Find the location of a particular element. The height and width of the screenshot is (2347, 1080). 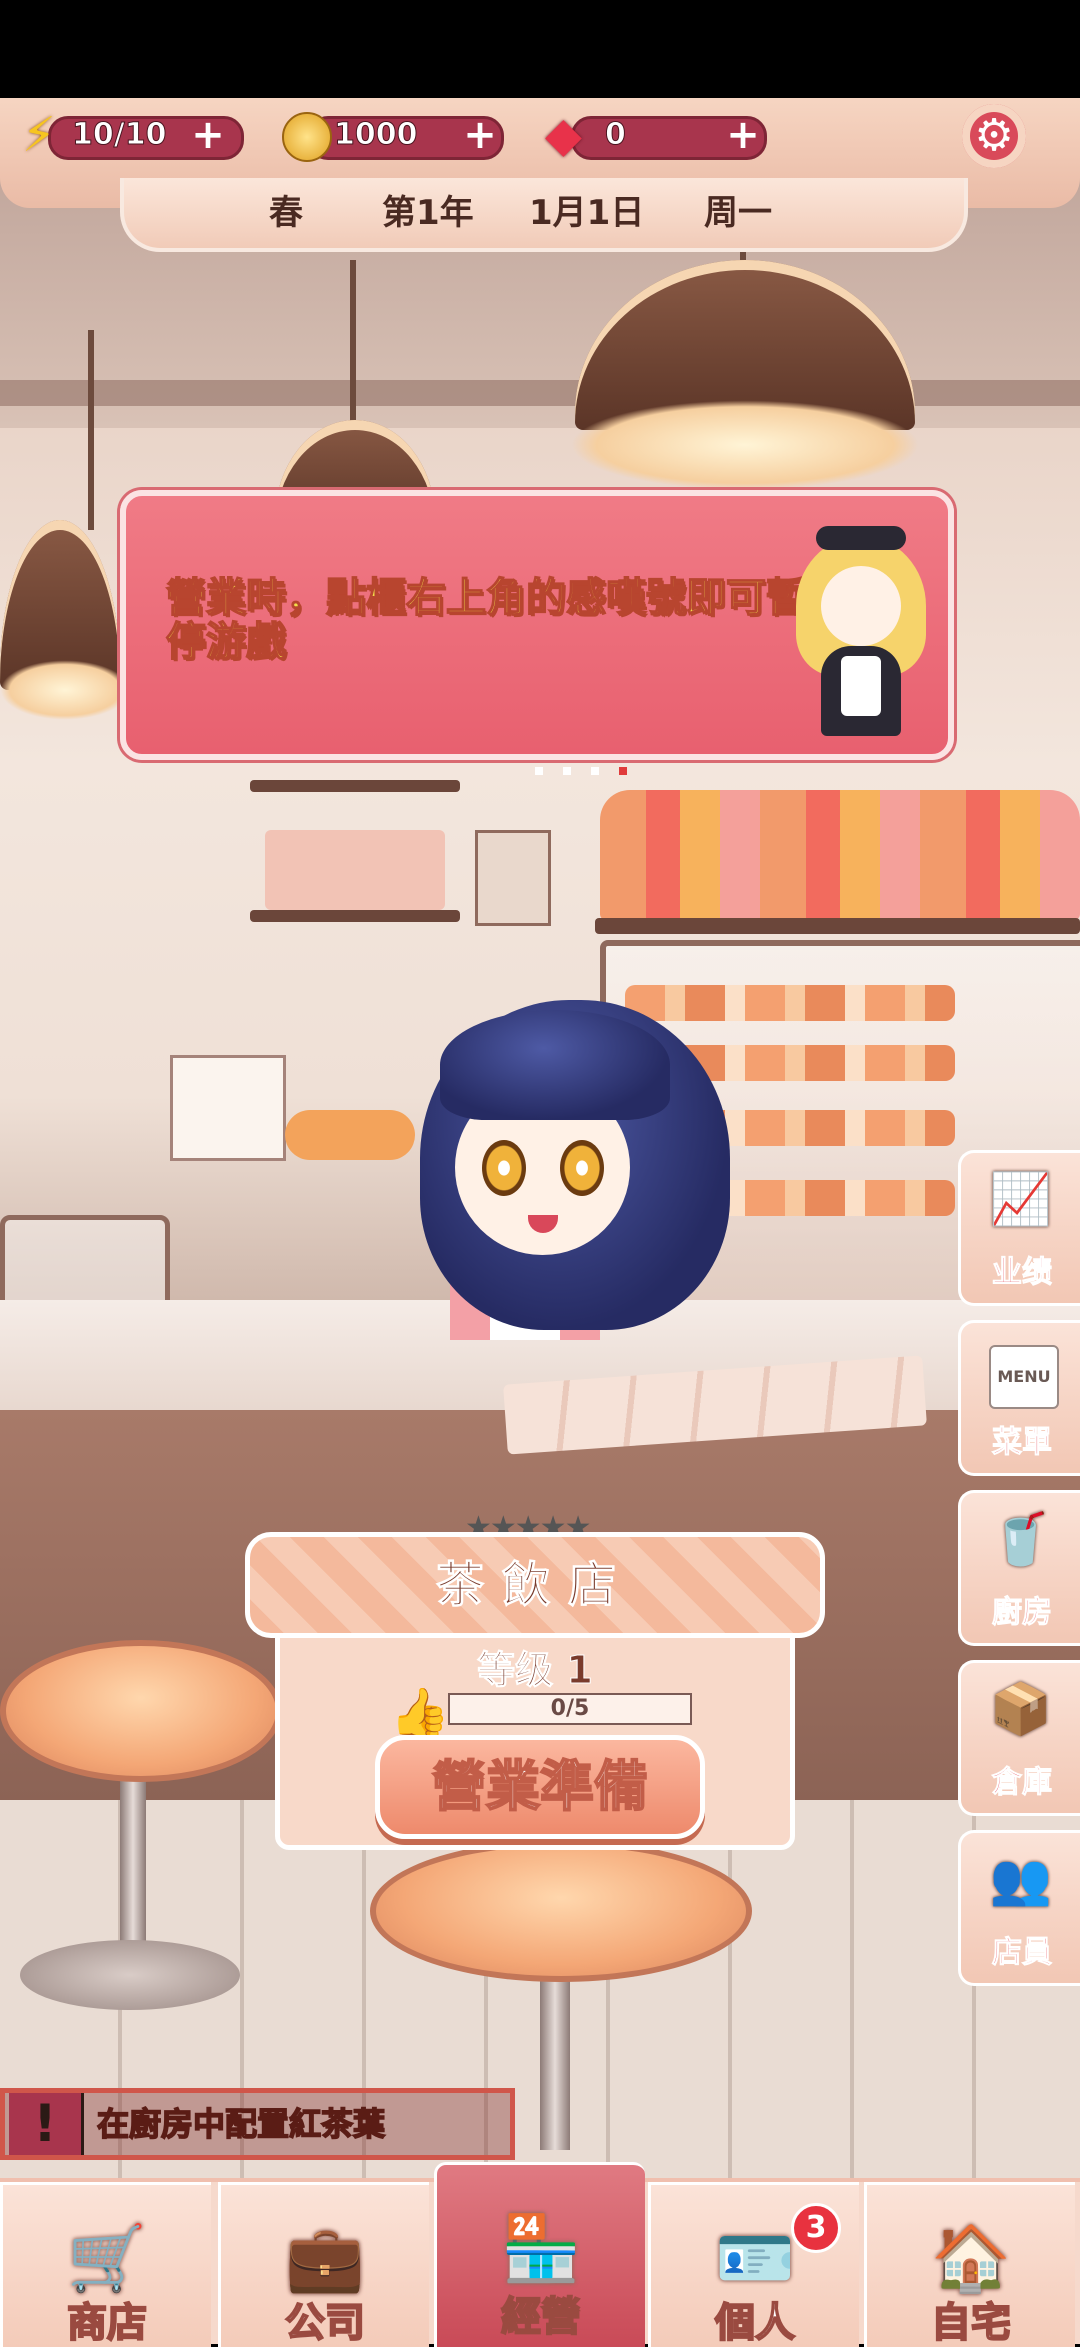

house-icon: 🏠 is located at coordinates (971, 2259).